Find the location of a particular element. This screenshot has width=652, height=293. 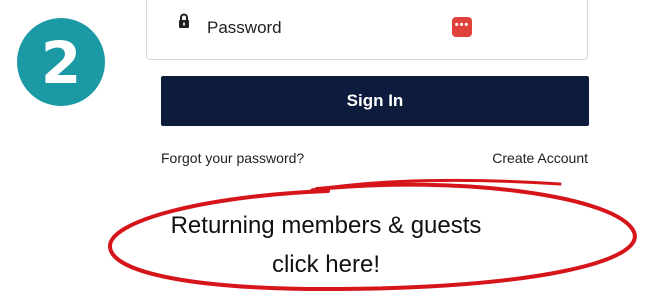

password-manager-icon: ••• is located at coordinates (462, 27).